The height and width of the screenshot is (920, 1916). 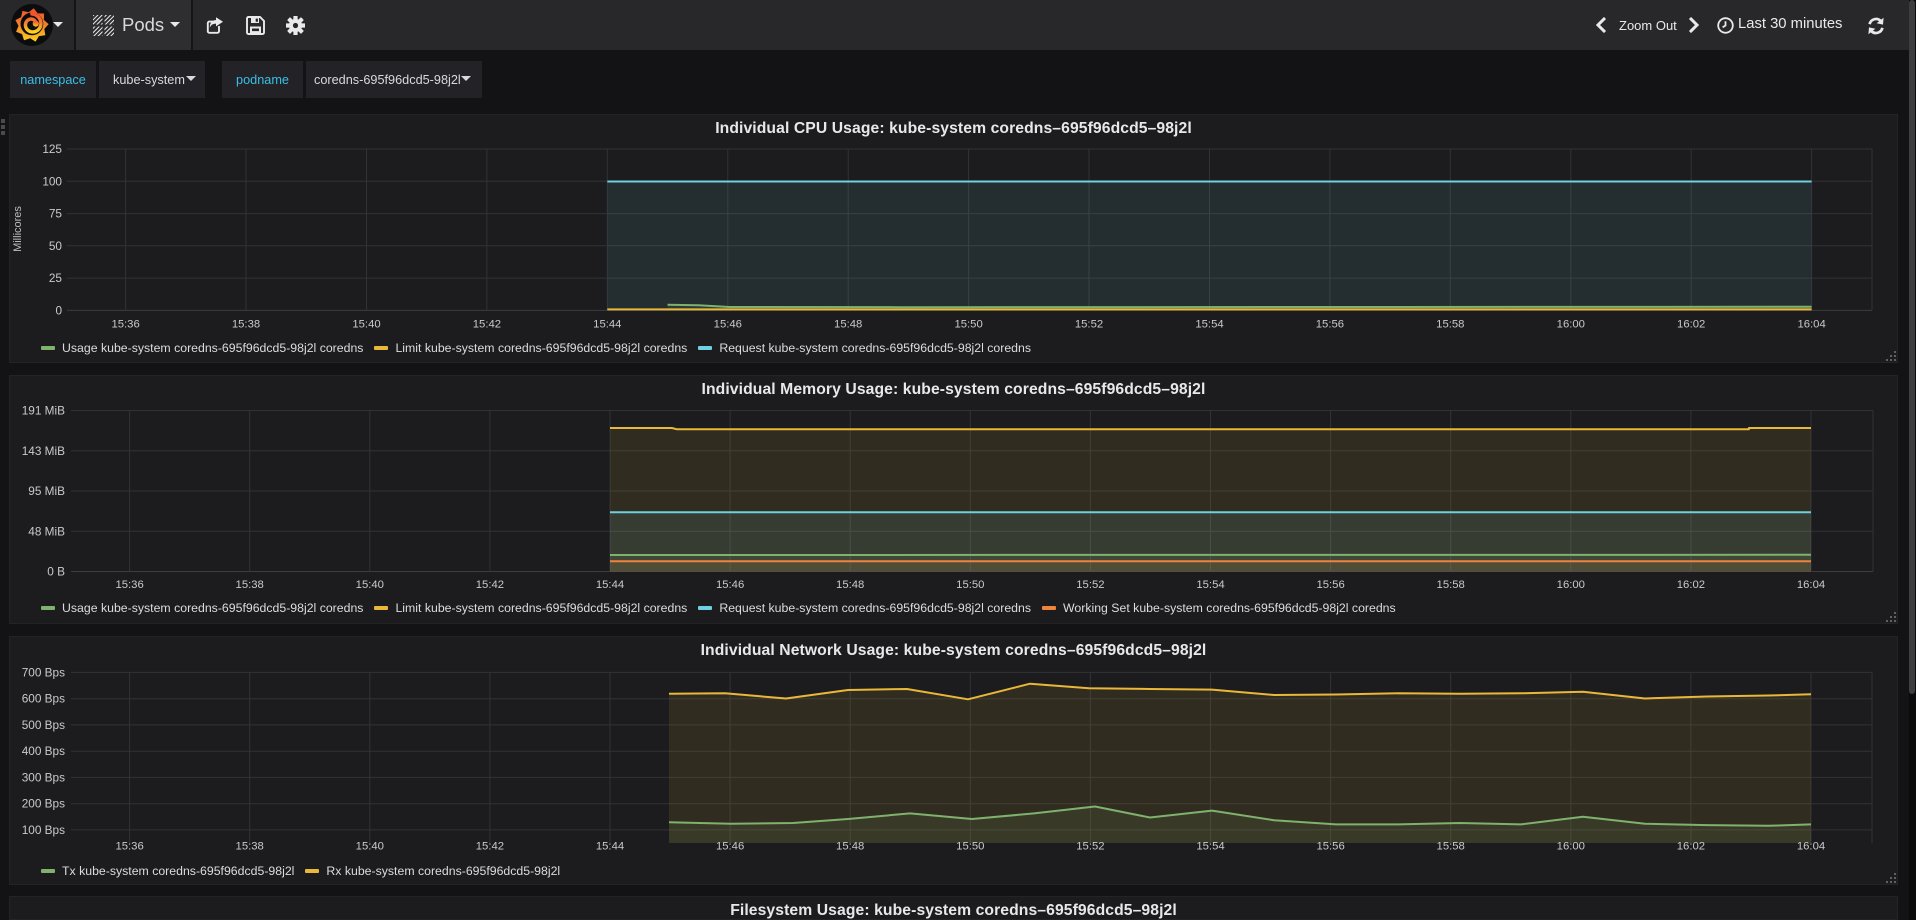 What do you see at coordinates (46, 531) in the screenshot?
I see `svg-text: 48 MiB` at bounding box center [46, 531].